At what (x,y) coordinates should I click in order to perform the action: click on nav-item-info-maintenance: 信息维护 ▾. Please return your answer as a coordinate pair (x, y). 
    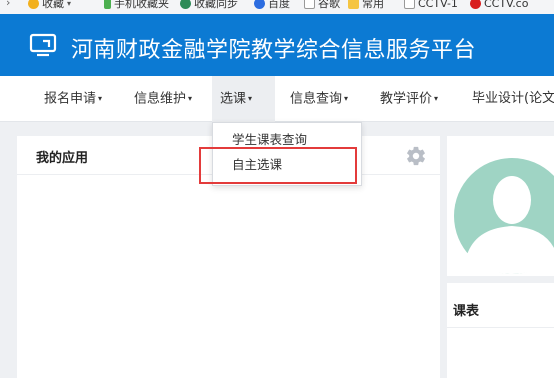
    Looking at the image, I should click on (163, 99).